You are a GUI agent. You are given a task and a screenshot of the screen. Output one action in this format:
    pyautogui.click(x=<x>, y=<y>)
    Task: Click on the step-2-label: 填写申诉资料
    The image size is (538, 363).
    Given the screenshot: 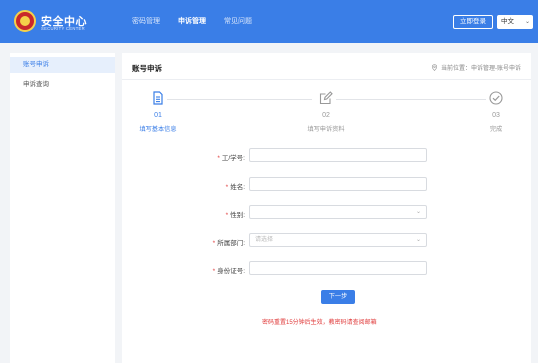 What is the action you would take?
    pyautogui.click(x=326, y=129)
    